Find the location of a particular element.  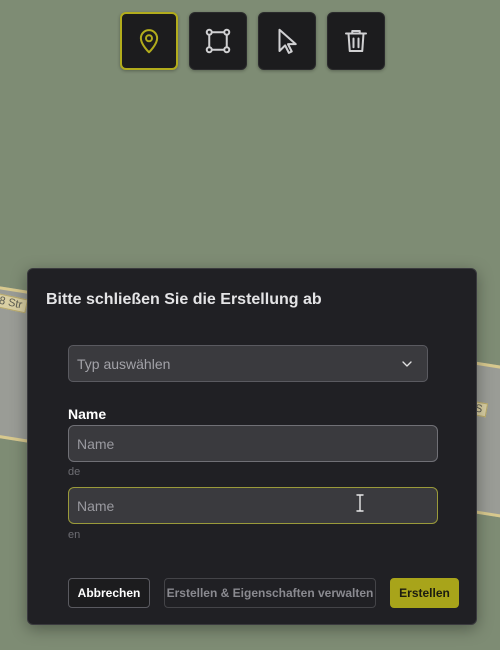

text-cursor-icon is located at coordinates (360, 503).